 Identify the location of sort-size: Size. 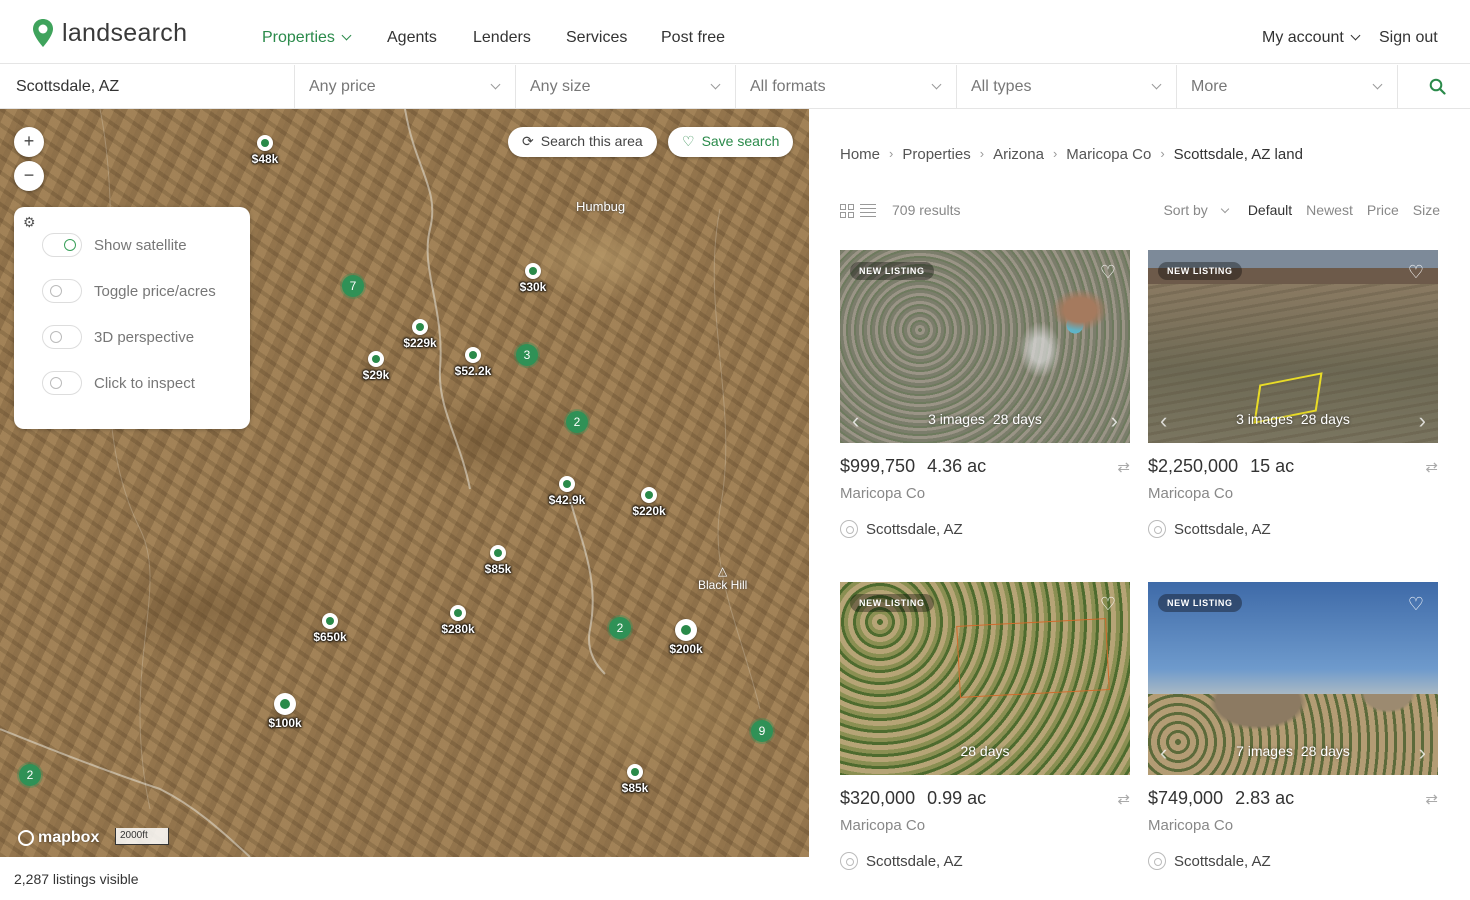
(1426, 210).